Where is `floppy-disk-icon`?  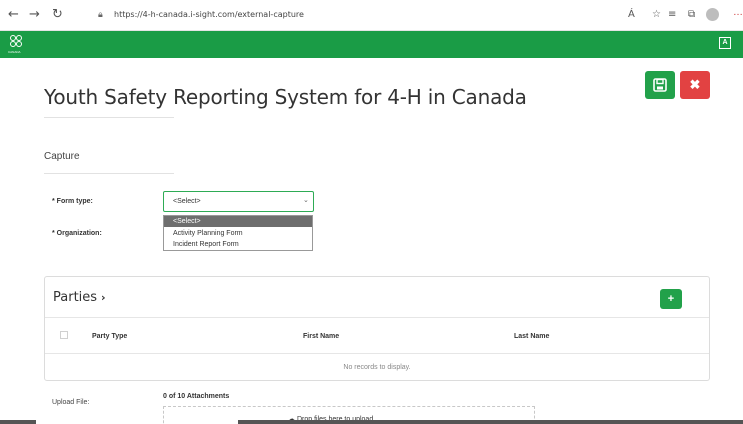
floppy-disk-icon is located at coordinates (660, 85).